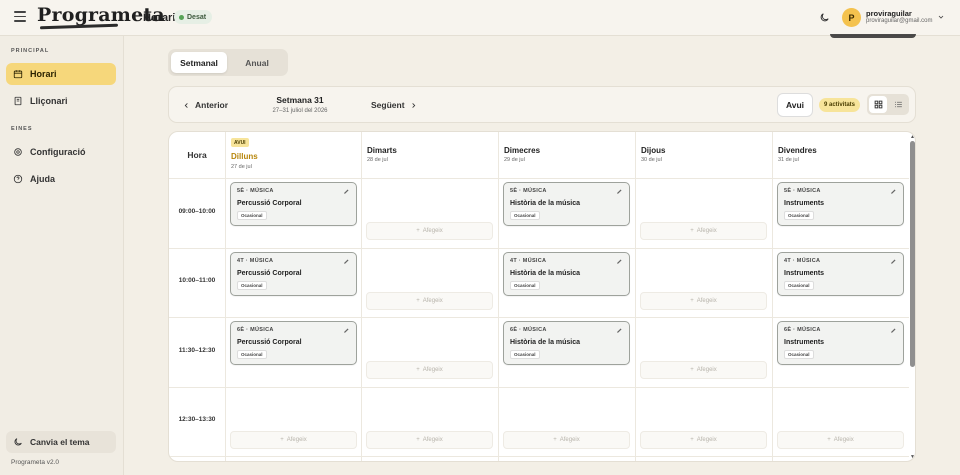  Describe the element at coordinates (212, 105) in the screenshot. I see `previous-week-label: Anterior` at that location.